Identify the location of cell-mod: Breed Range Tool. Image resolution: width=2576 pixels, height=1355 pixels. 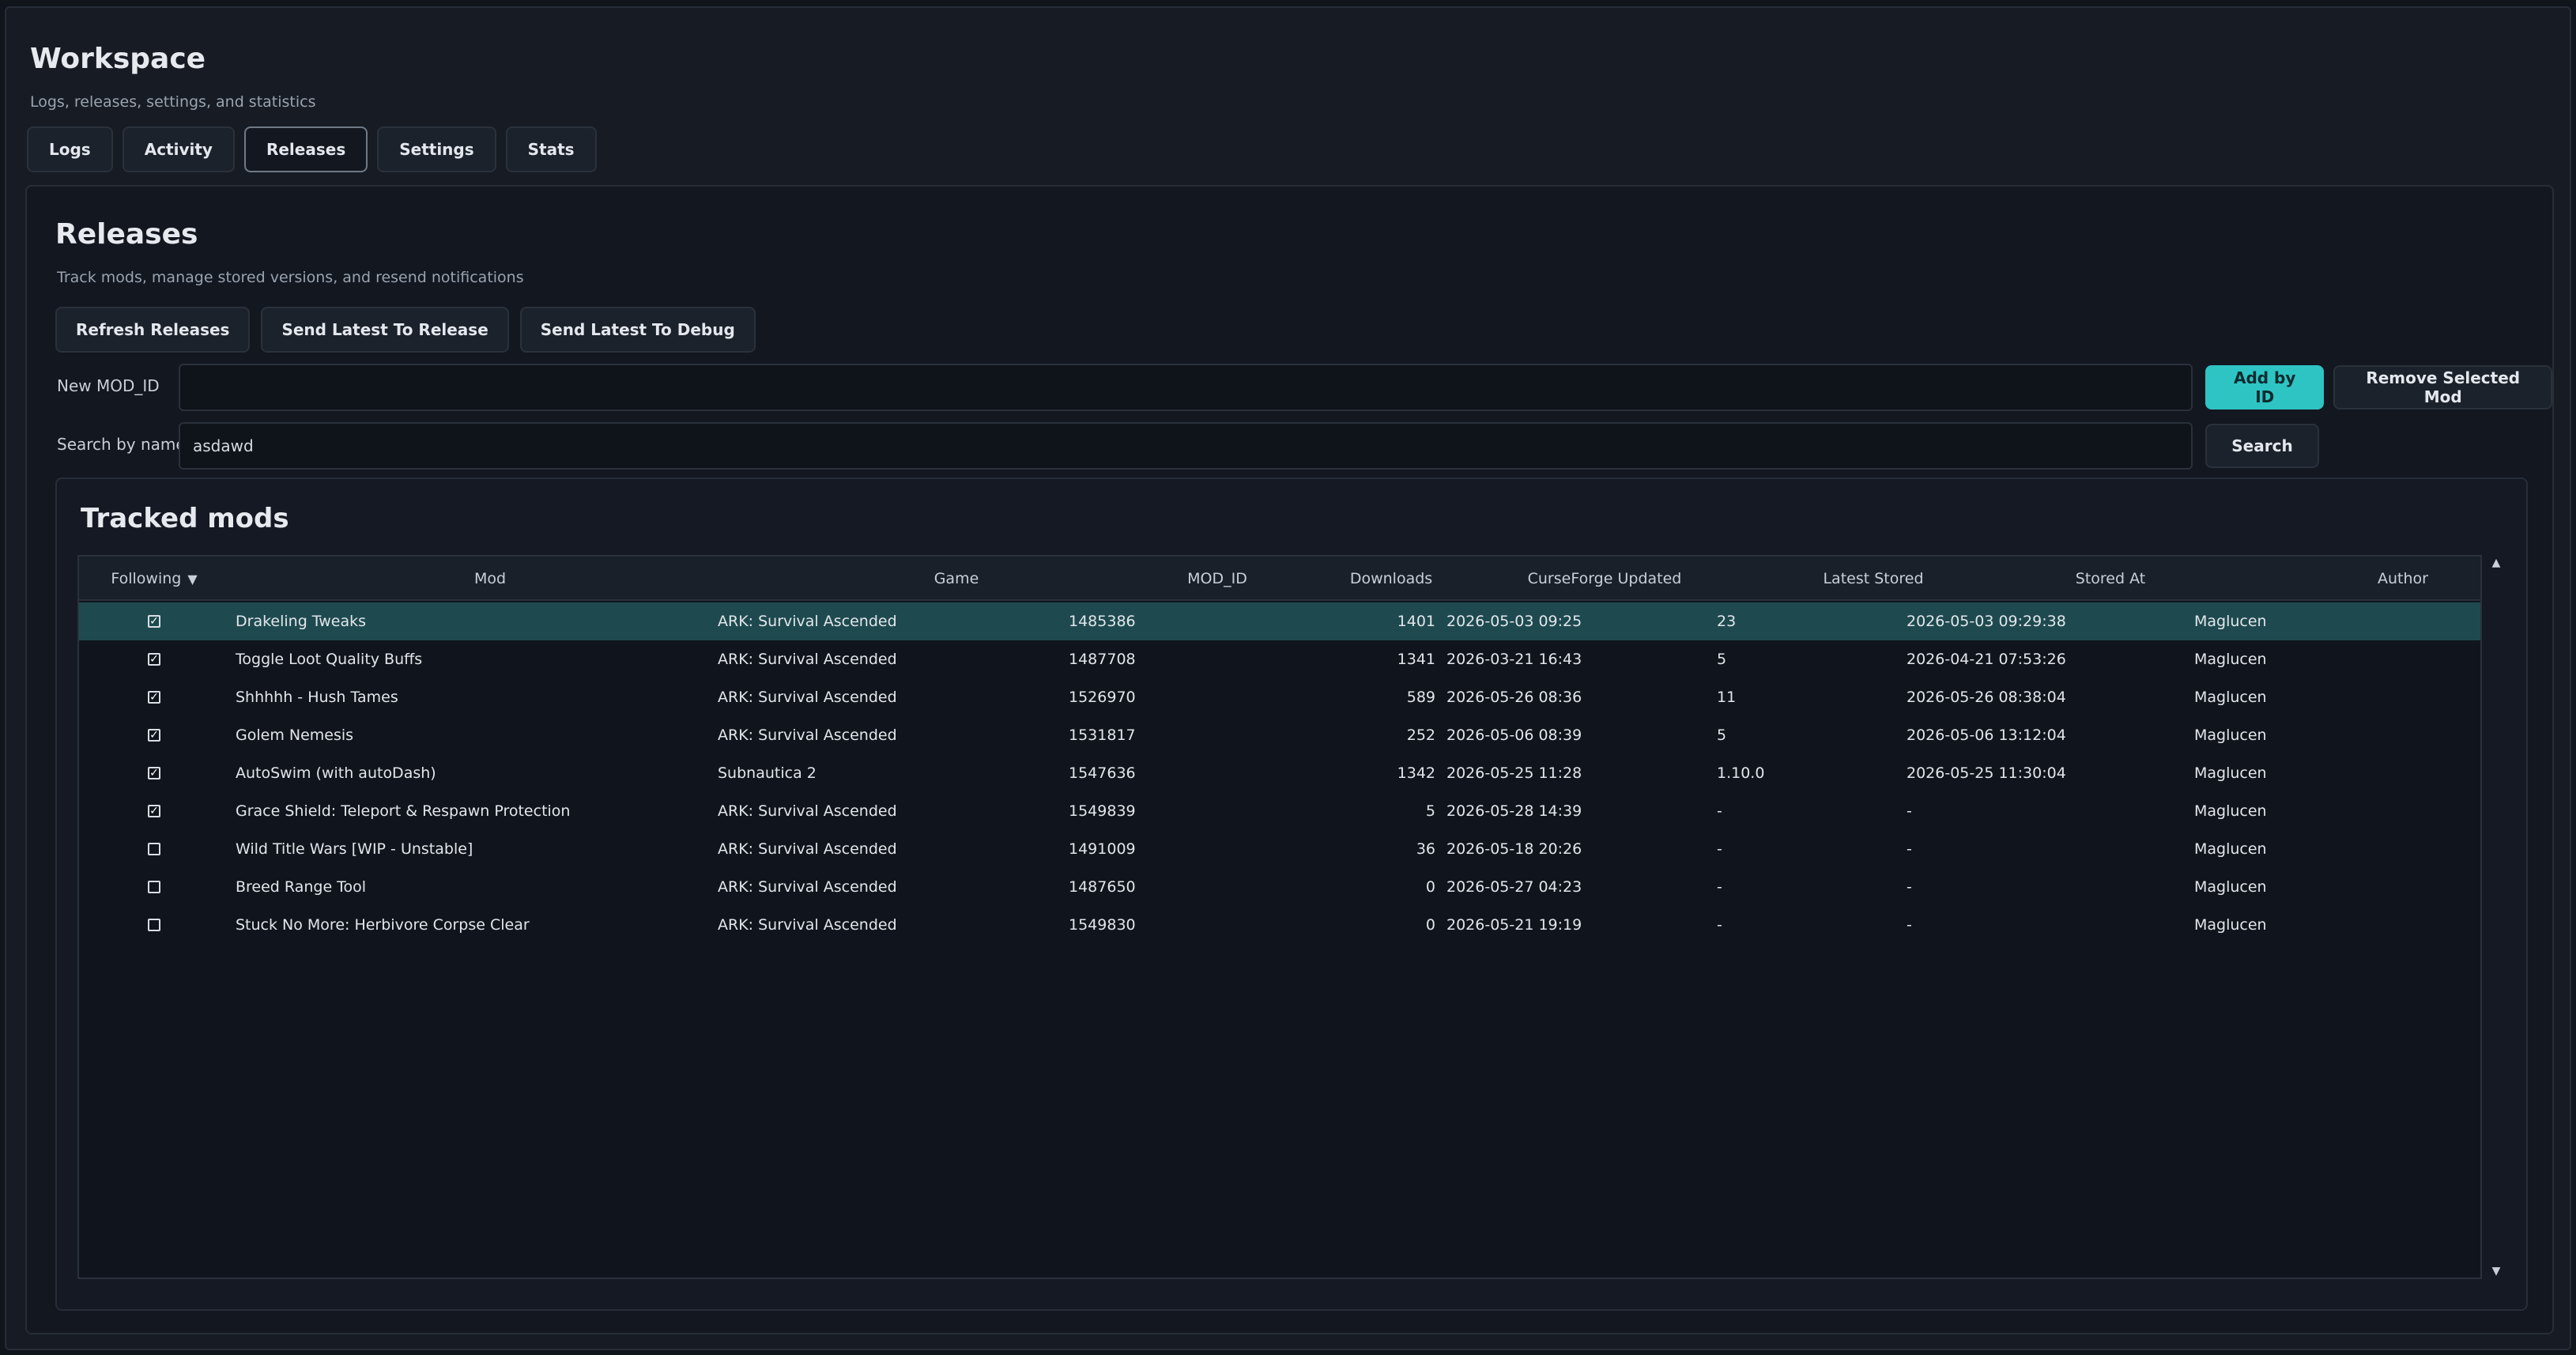
(301, 887).